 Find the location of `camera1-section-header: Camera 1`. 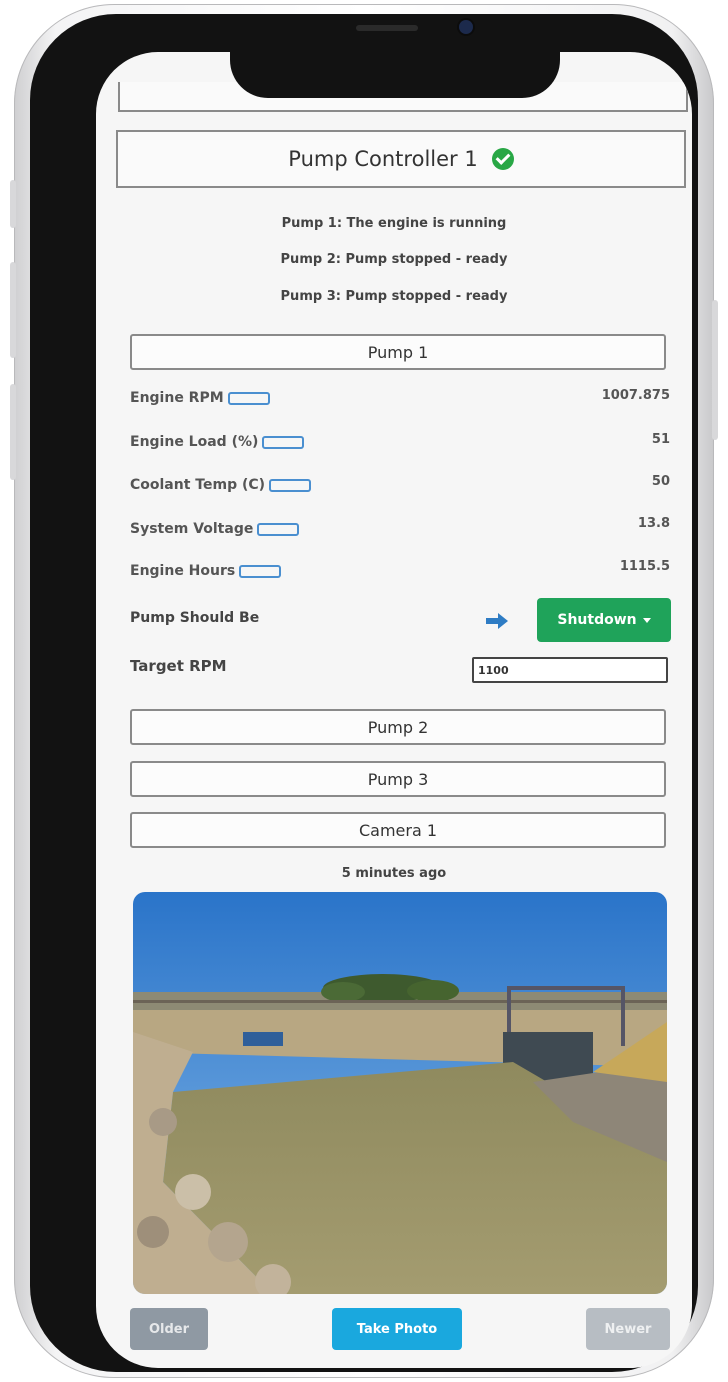

camera1-section-header: Camera 1 is located at coordinates (398, 830).